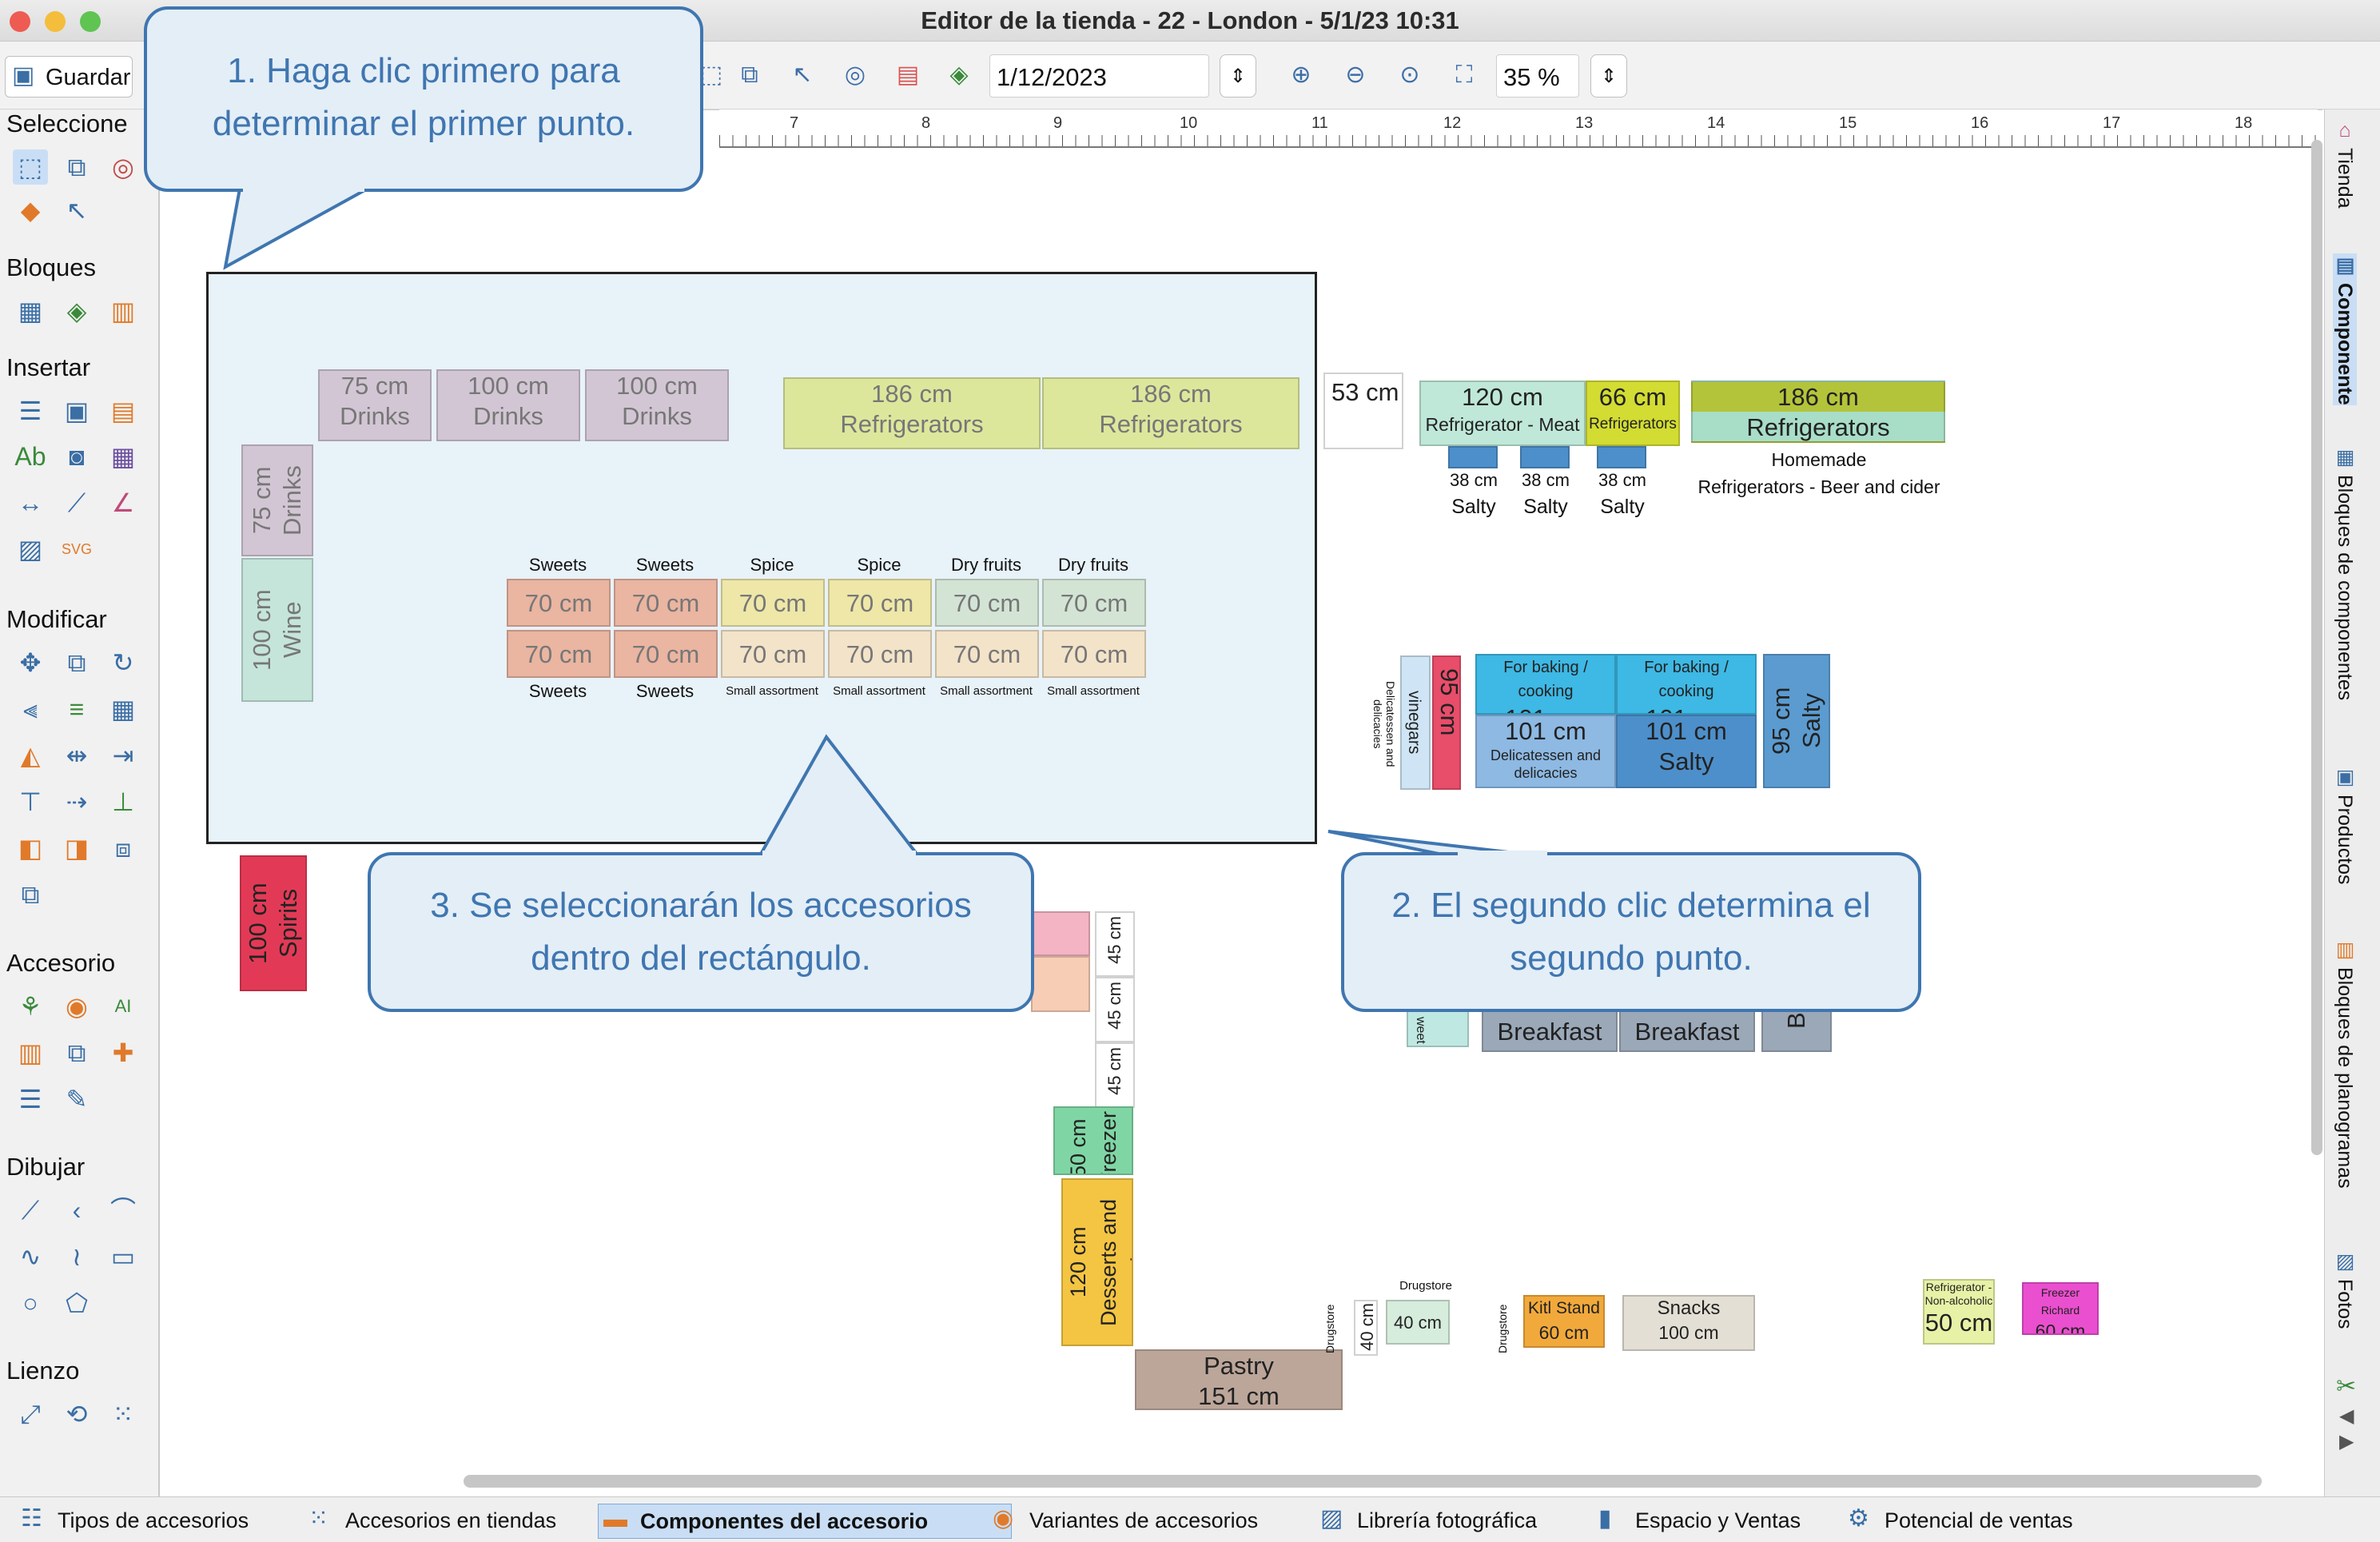 The height and width of the screenshot is (1542, 2380). What do you see at coordinates (805, 1521) in the screenshot?
I see `tab-accessory-components: ▬ Componentes del accesorio` at bounding box center [805, 1521].